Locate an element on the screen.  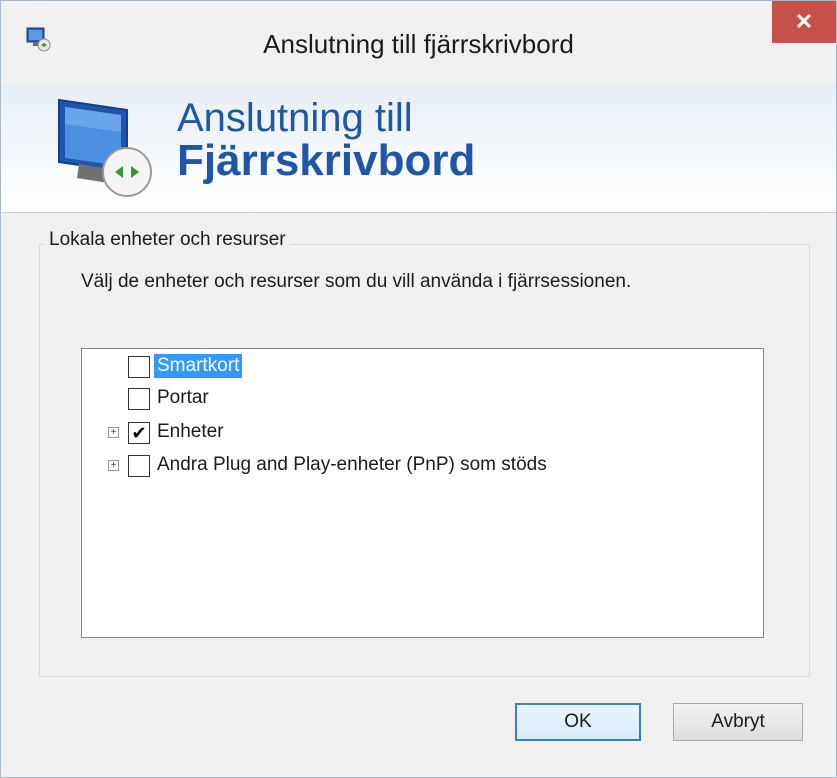
tree-item-enheter: + ✔ Enheter is located at coordinates (422, 433).